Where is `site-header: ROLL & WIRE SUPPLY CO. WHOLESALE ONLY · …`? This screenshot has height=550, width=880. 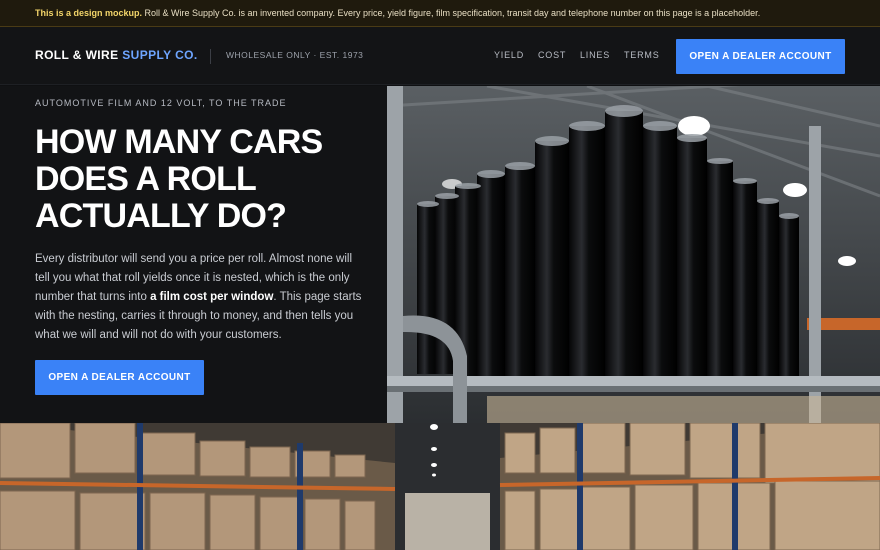
site-header: ROLL & WIRE SUPPLY CO. WHOLESALE ONLY · … is located at coordinates (440, 56).